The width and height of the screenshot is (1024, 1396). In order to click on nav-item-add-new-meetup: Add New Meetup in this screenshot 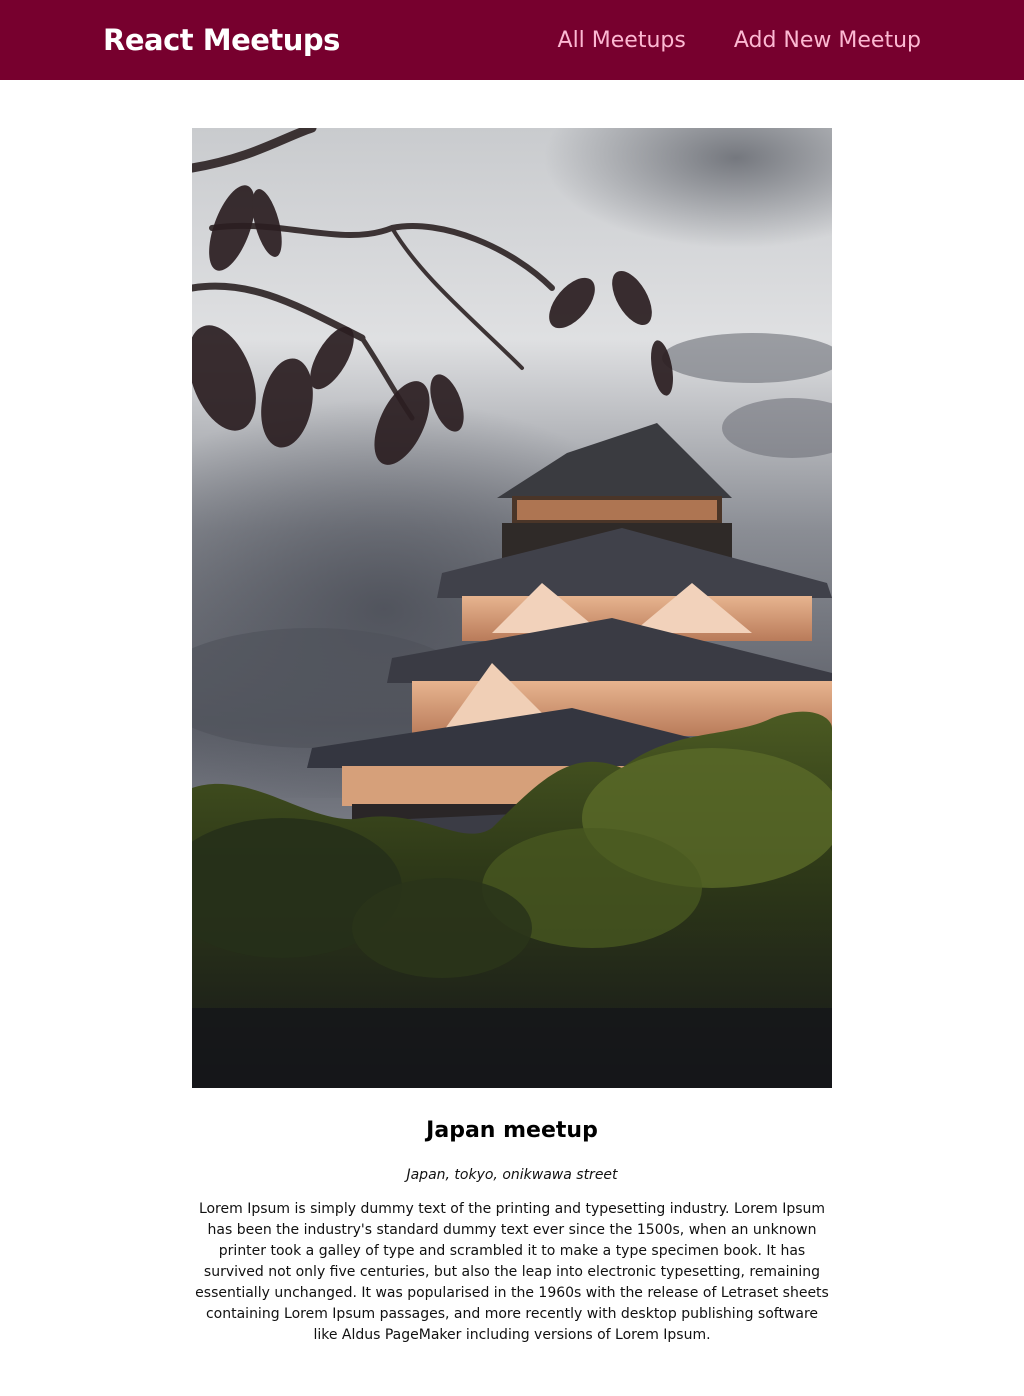, I will do `click(827, 40)`.